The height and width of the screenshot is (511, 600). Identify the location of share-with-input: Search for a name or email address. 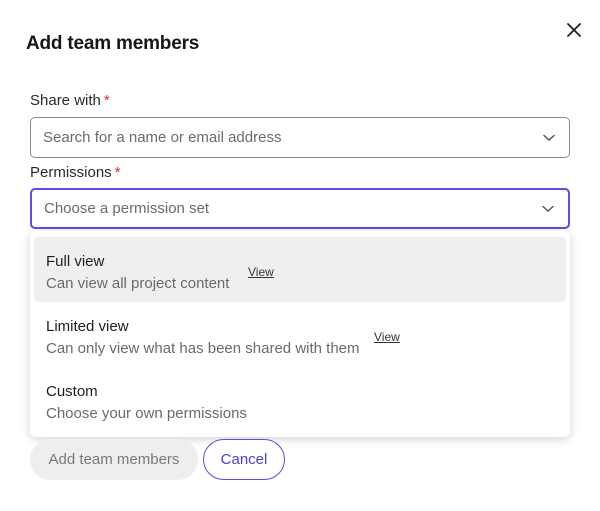
(300, 137).